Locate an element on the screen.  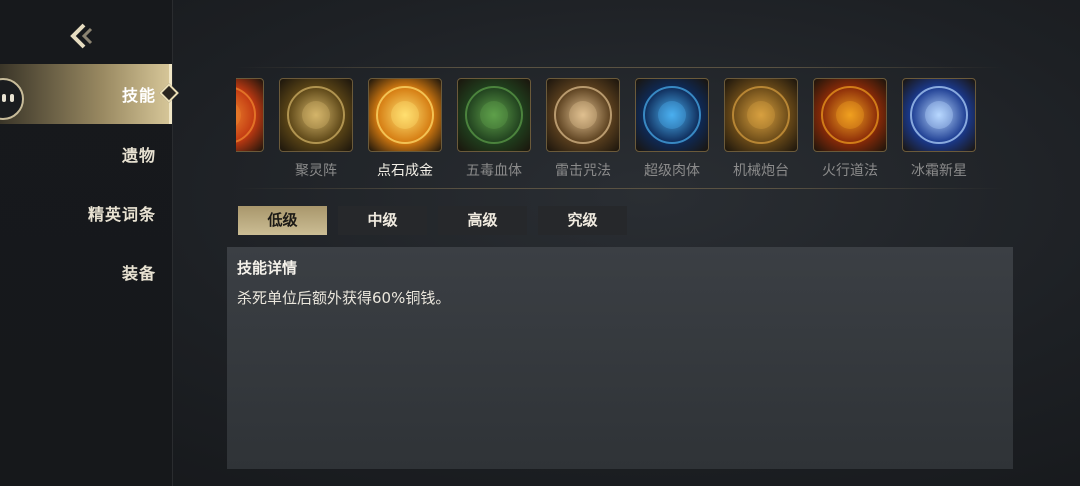
sidebar-item-skills: 技能 is located at coordinates (89, 94).